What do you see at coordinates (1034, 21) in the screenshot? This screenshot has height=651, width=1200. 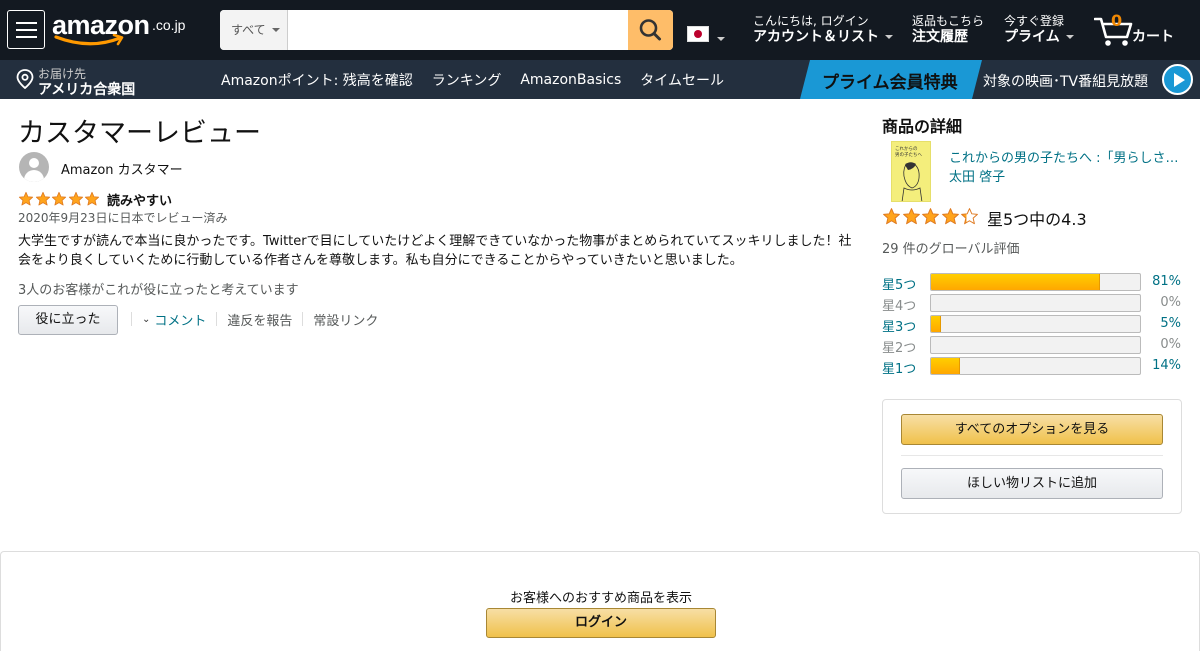 I see `prime-signup-label: 今すぐ登録` at bounding box center [1034, 21].